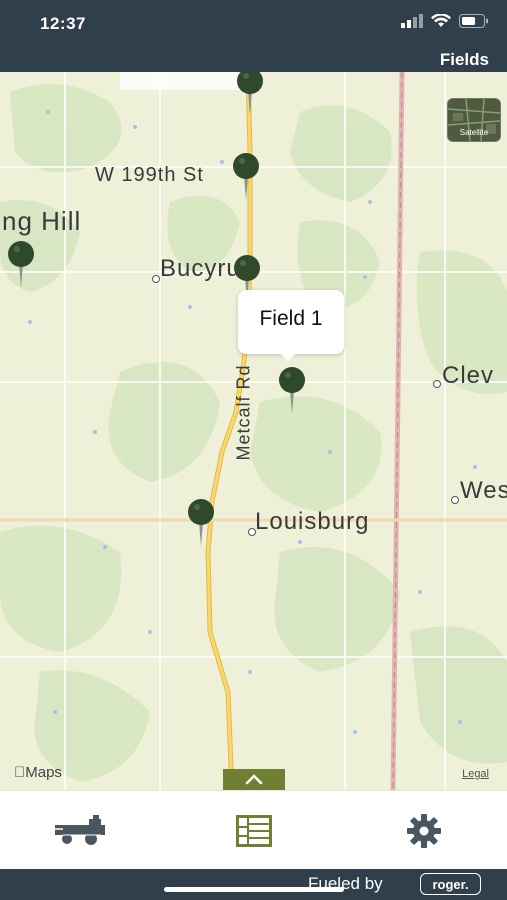 This screenshot has width=507, height=900. Describe the element at coordinates (475, 774) in the screenshot. I see `legal-link: Legal` at that location.